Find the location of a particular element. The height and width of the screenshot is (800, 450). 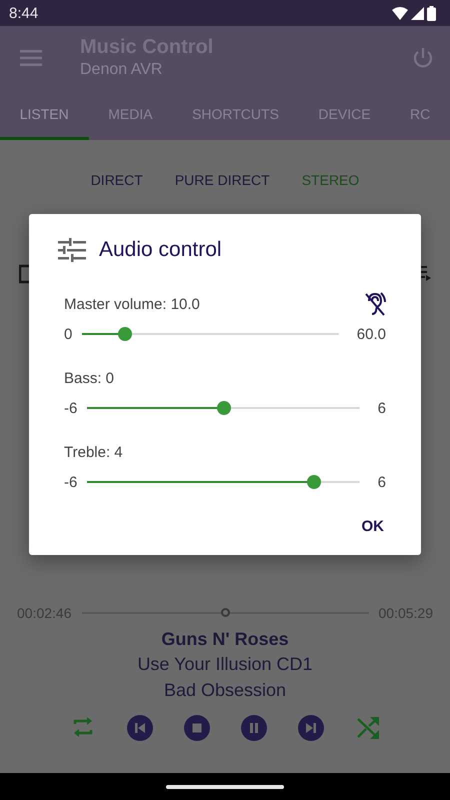

stop-icon is located at coordinates (197, 728).